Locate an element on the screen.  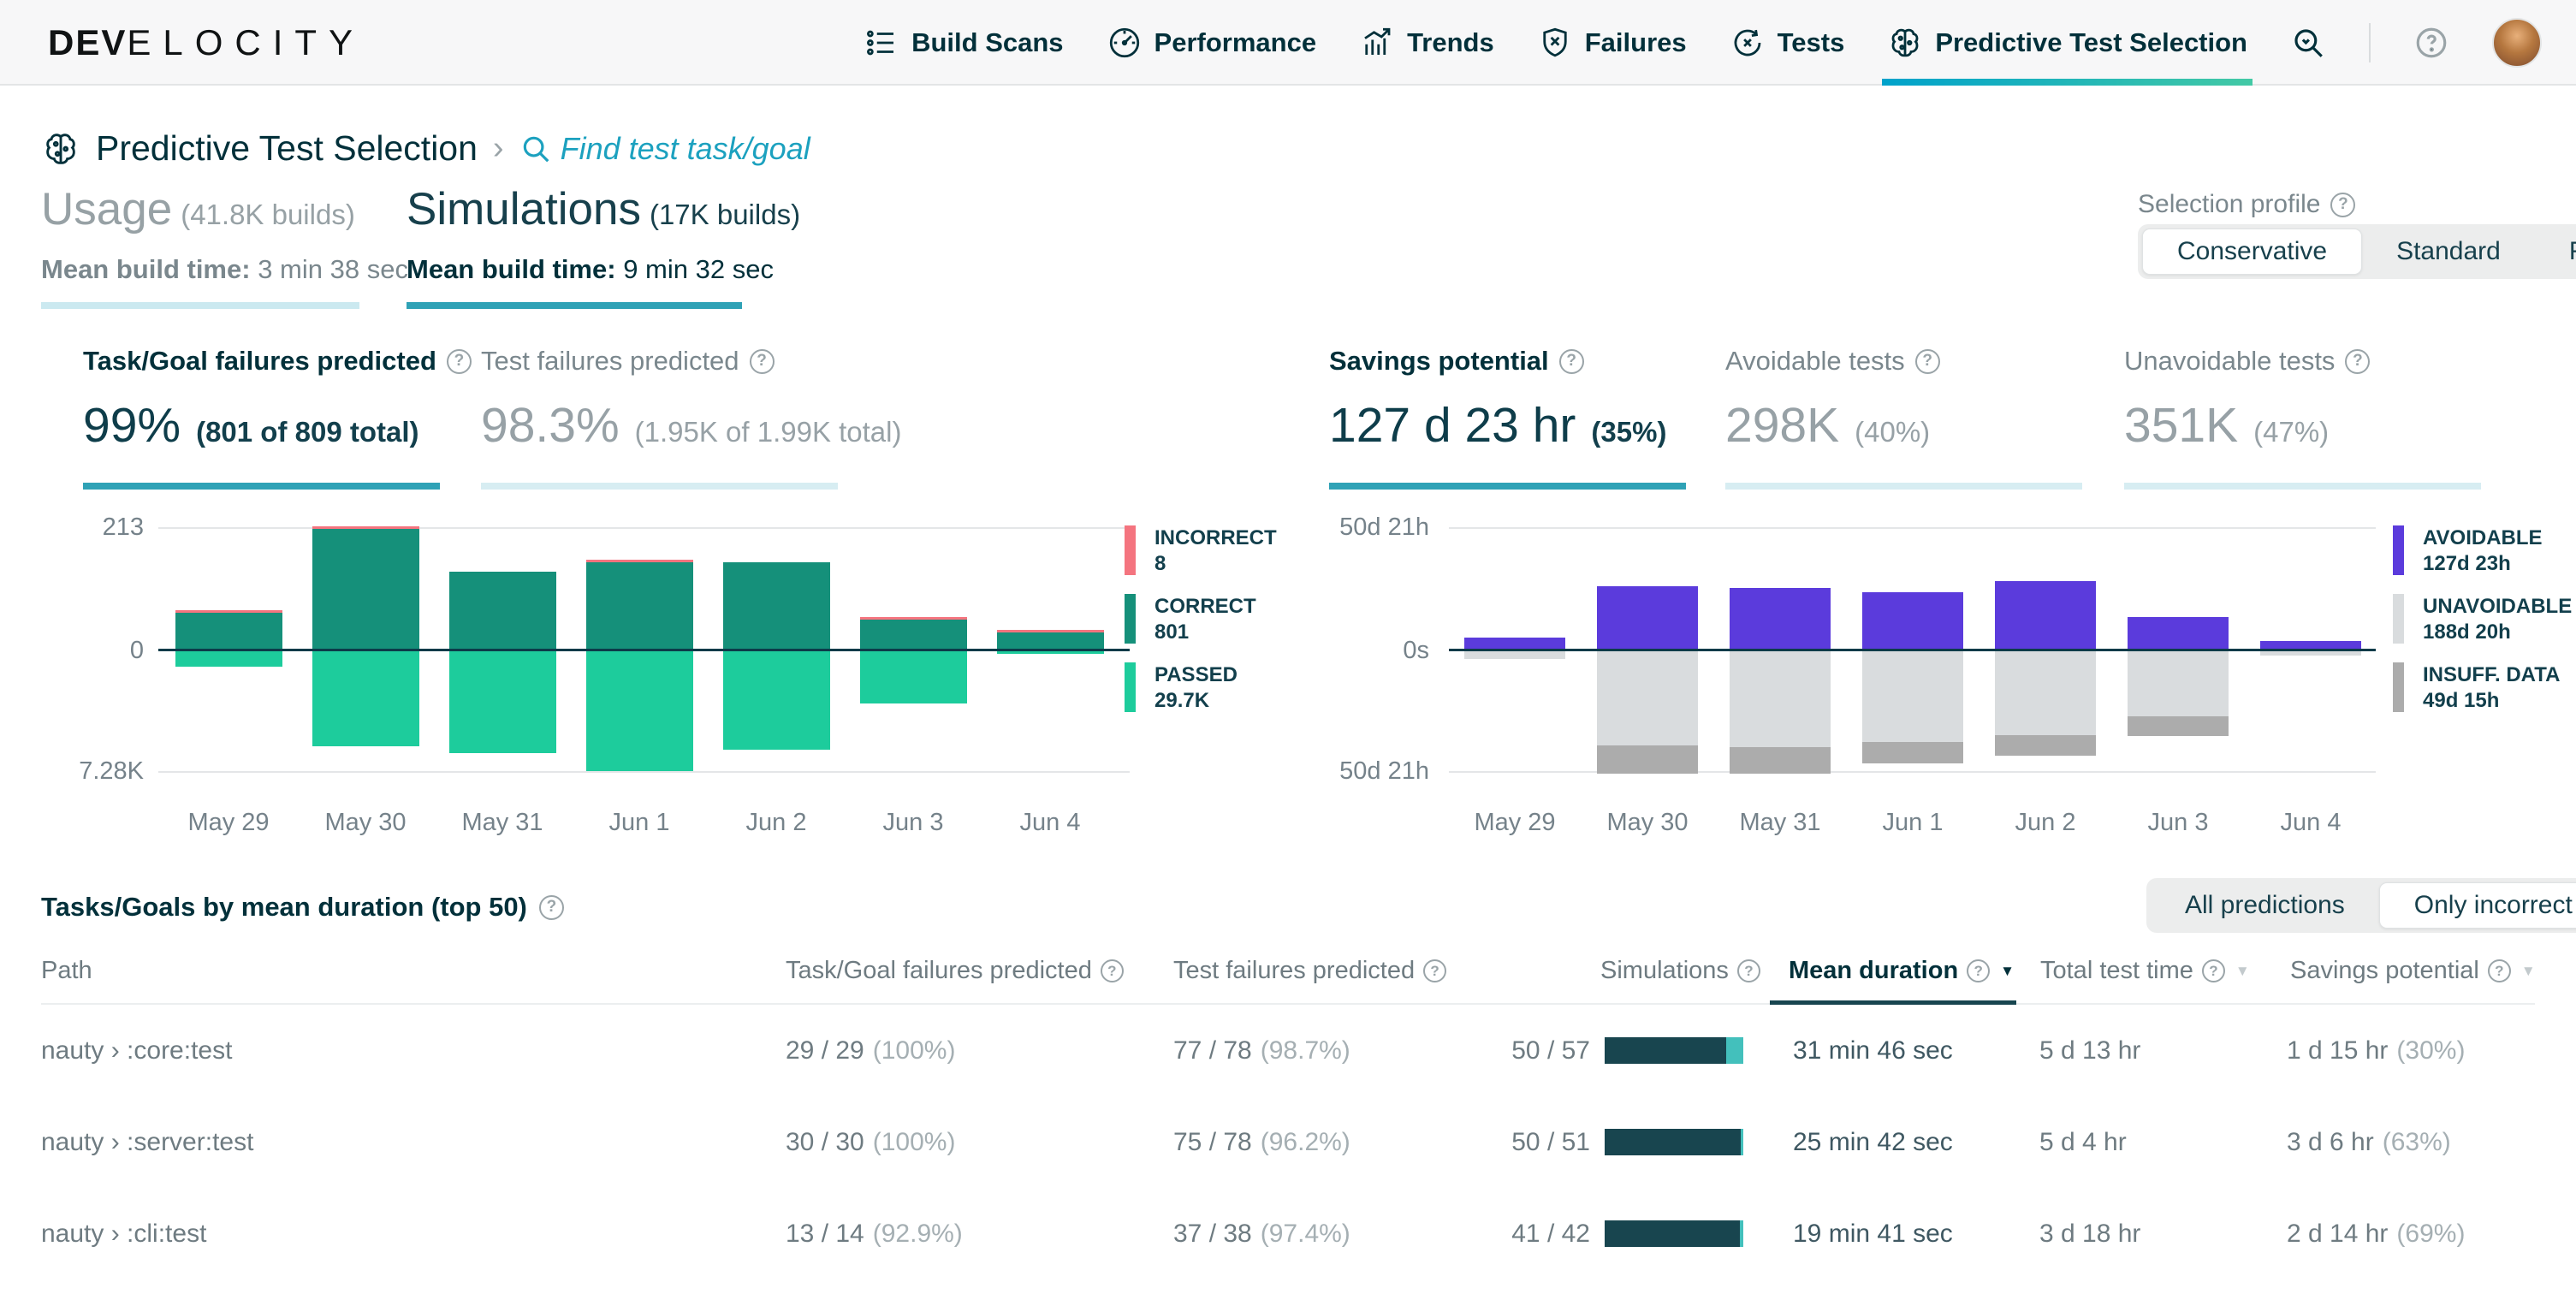
nav-item-performance: Performance is located at coordinates (1211, 43).